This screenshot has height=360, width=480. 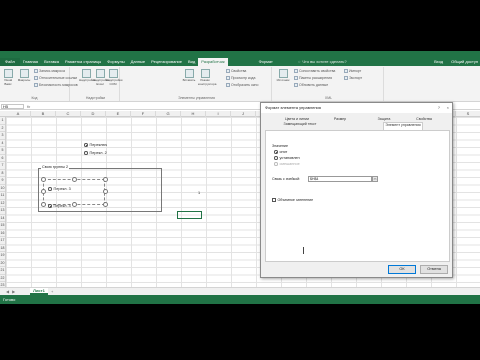 What do you see at coordinates (295, 200) in the screenshot?
I see `3d-shading-label: Объемное затенение` at bounding box center [295, 200].